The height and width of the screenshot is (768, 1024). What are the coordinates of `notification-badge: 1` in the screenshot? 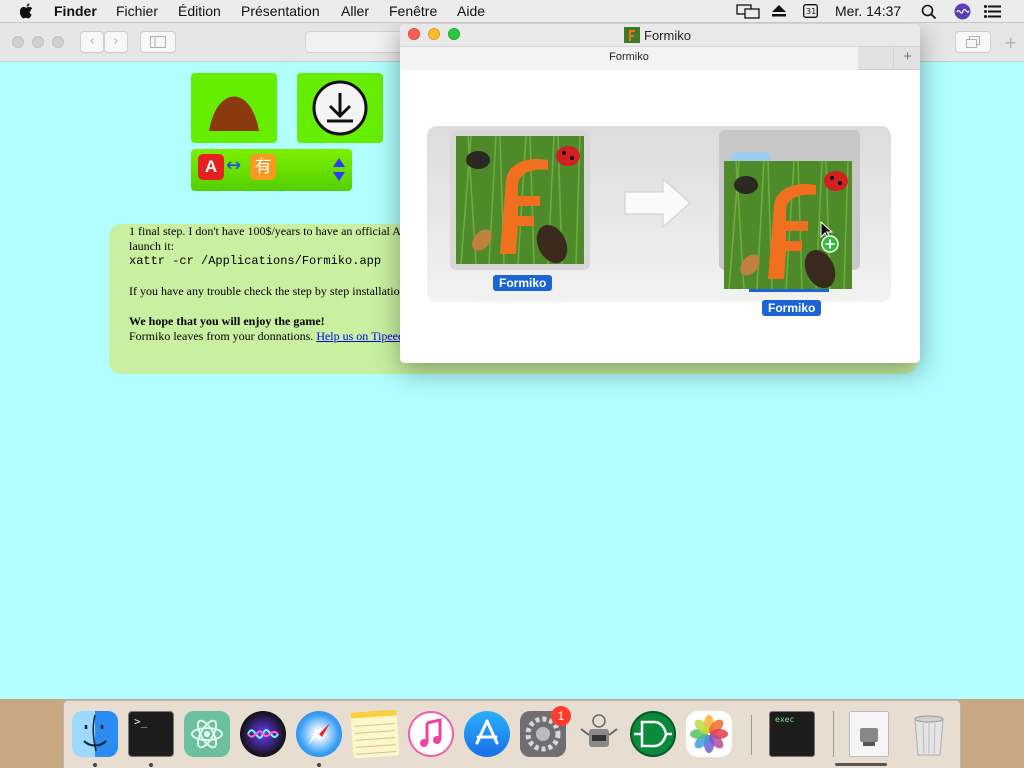 It's located at (561, 716).